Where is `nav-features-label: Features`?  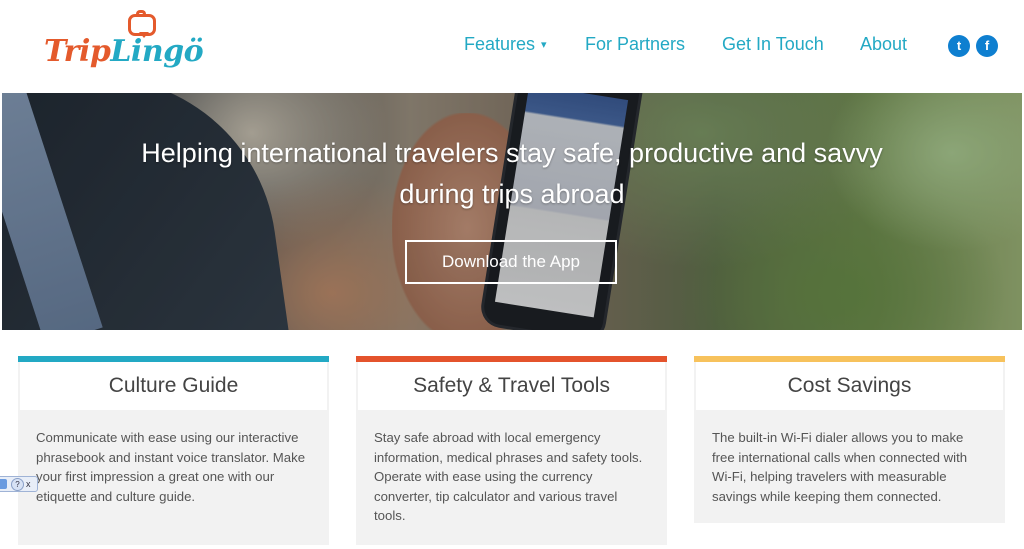 nav-features-label: Features is located at coordinates (500, 44).